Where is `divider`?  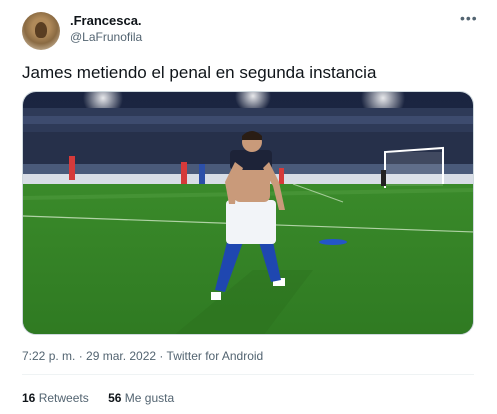
divider is located at coordinates (248, 374).